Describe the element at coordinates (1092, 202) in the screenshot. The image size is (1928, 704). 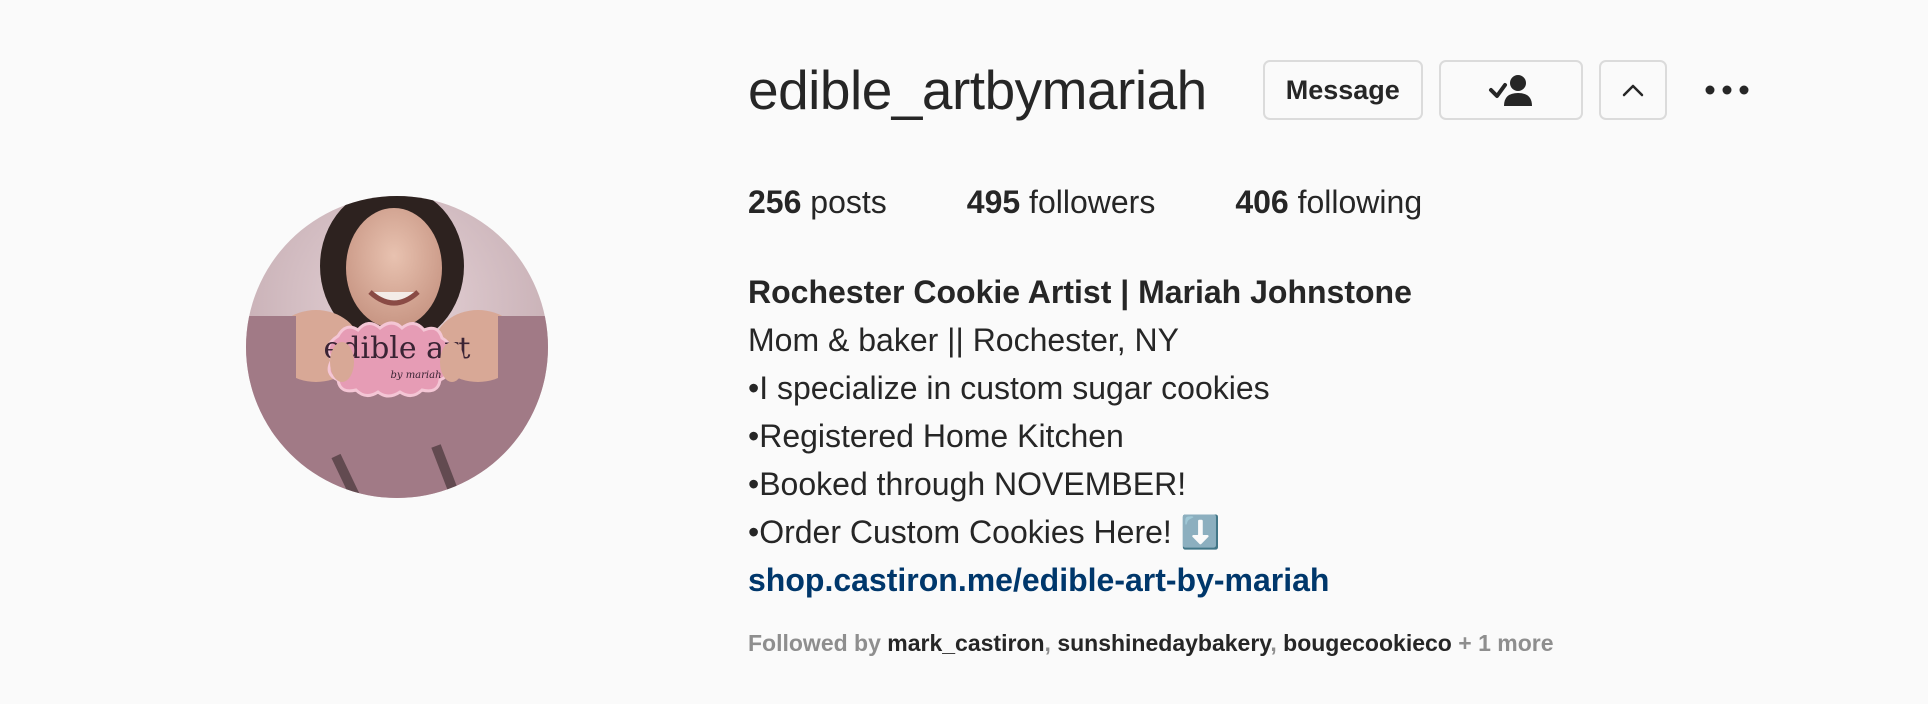
I see `stat-followers-label: followers` at that location.